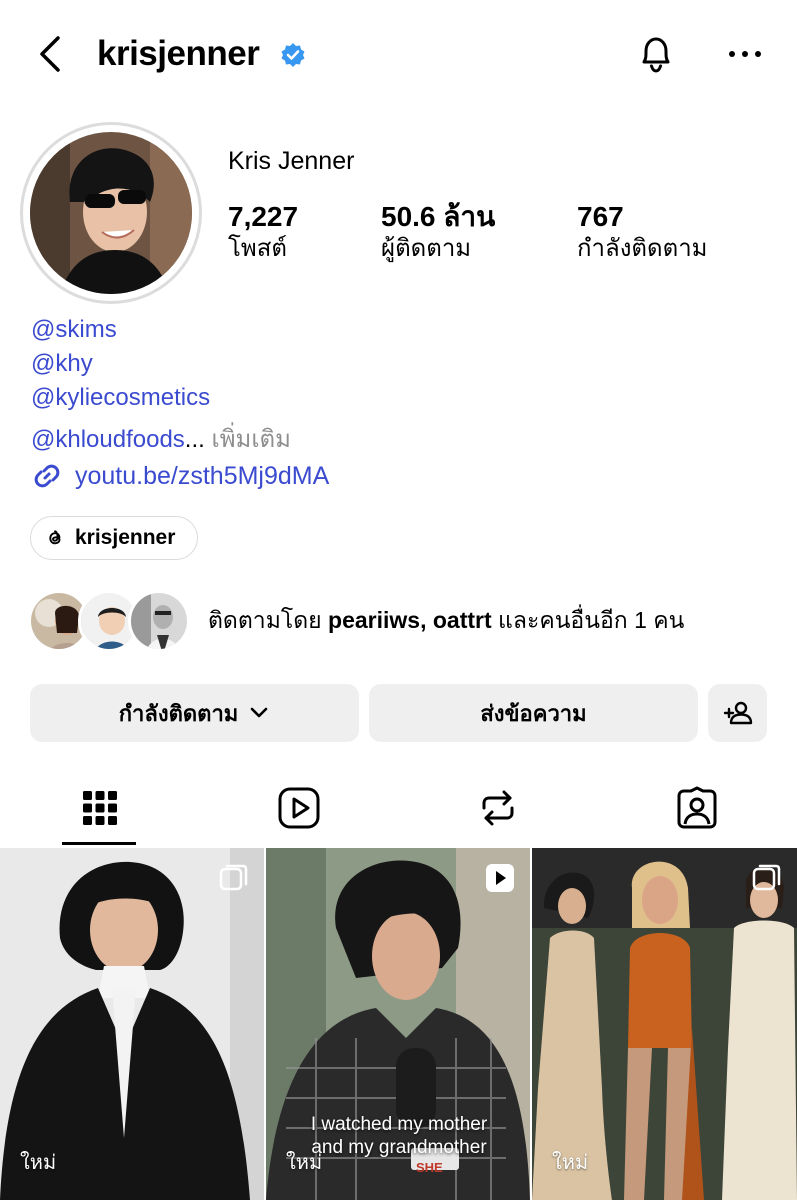 Image resolution: width=797 pixels, height=1200 pixels. What do you see at coordinates (500, 878) in the screenshot?
I see `reel-icon` at bounding box center [500, 878].